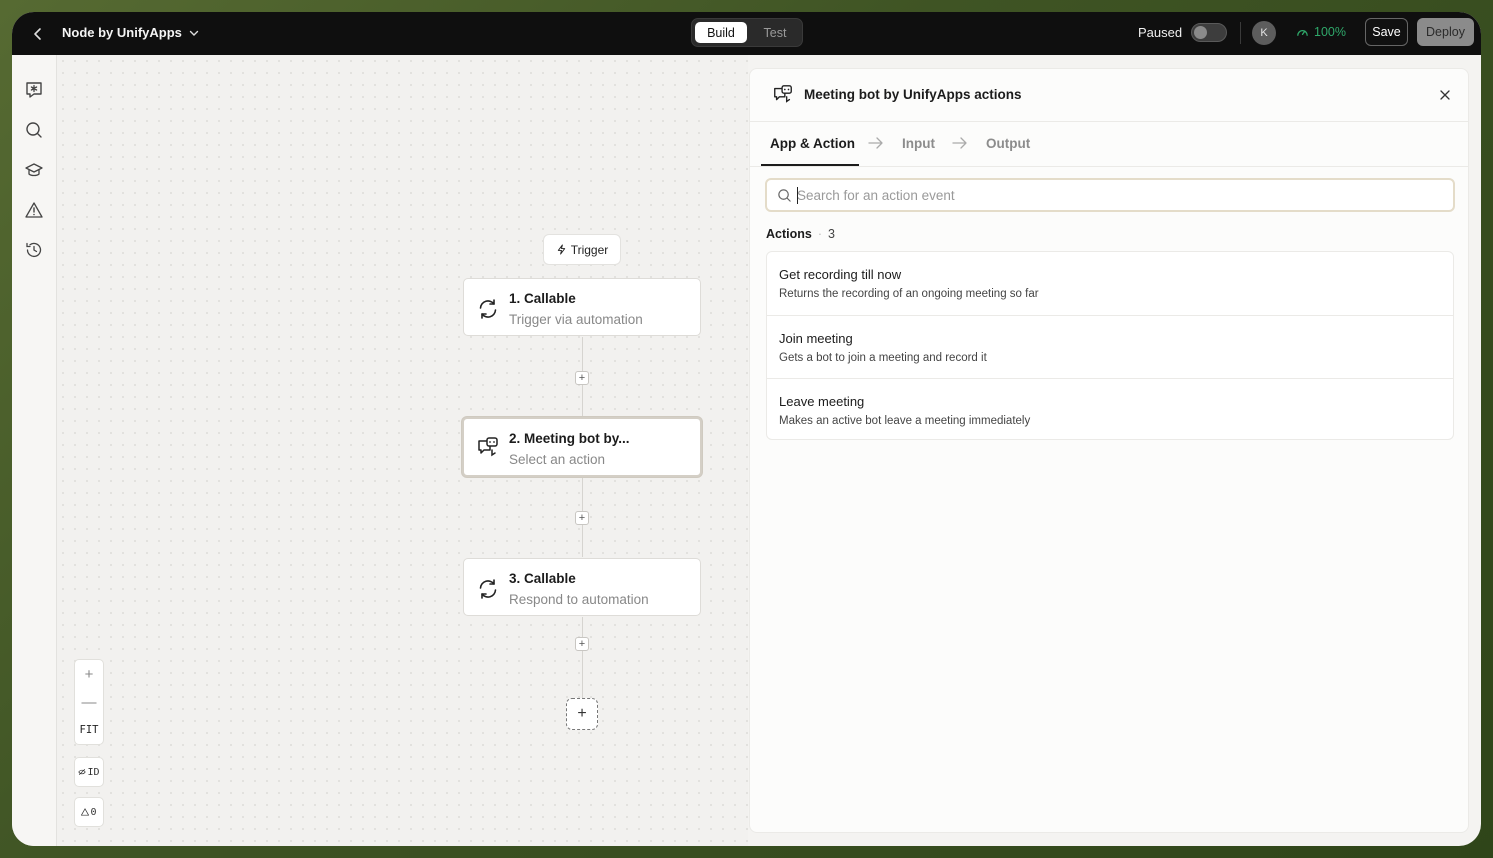 The width and height of the screenshot is (1493, 858). What do you see at coordinates (579, 599) in the screenshot?
I see `node-subtitle: Respond to automation` at bounding box center [579, 599].